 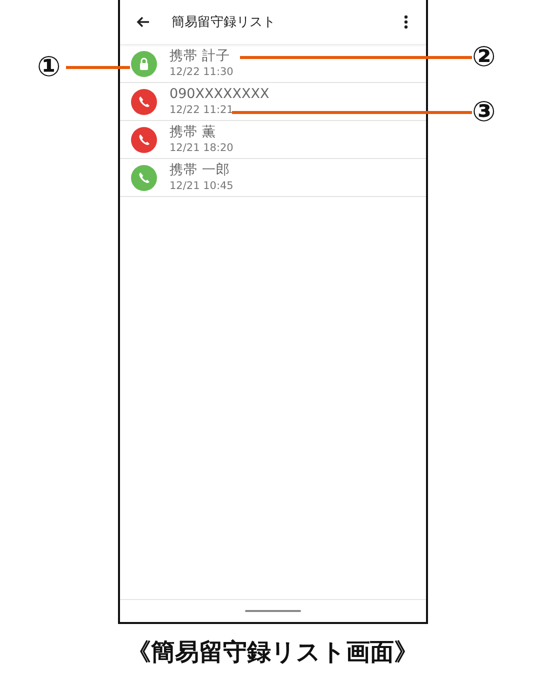 I want to click on message-time: 12/21 10:45, so click(x=202, y=186).